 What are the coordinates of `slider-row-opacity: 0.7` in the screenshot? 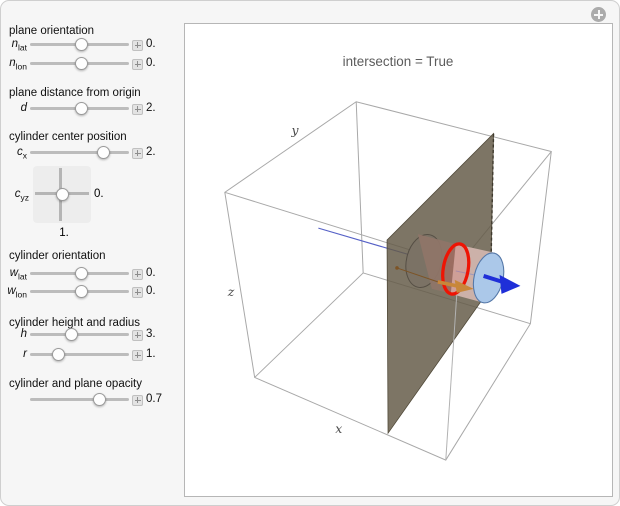 It's located at (92, 399).